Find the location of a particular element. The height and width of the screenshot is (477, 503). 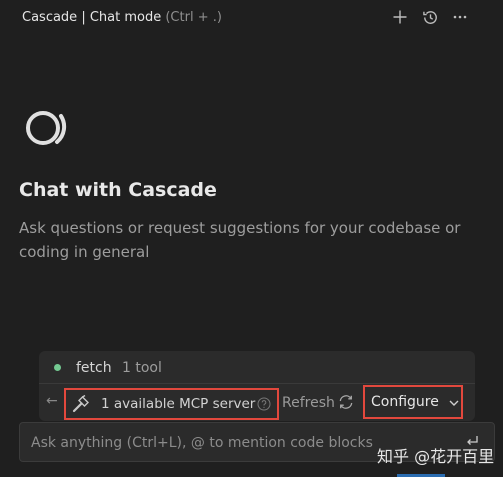

mcp-servers-button: 1 available MCP server is located at coordinates (171, 404).